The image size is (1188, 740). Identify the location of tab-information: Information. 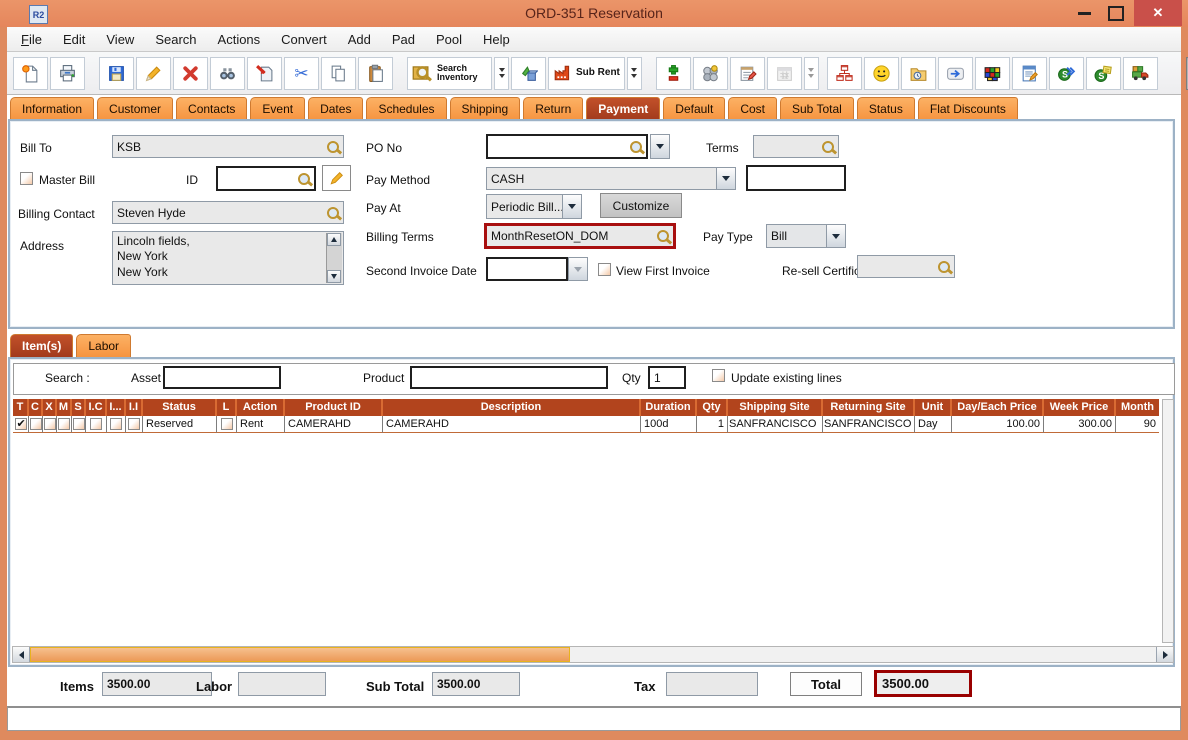
(52, 108).